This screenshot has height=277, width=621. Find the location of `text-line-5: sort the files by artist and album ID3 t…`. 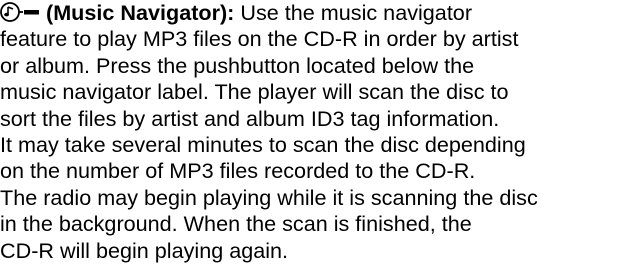

text-line-5: sort the files by artist and album ID3 t… is located at coordinates (250, 118).